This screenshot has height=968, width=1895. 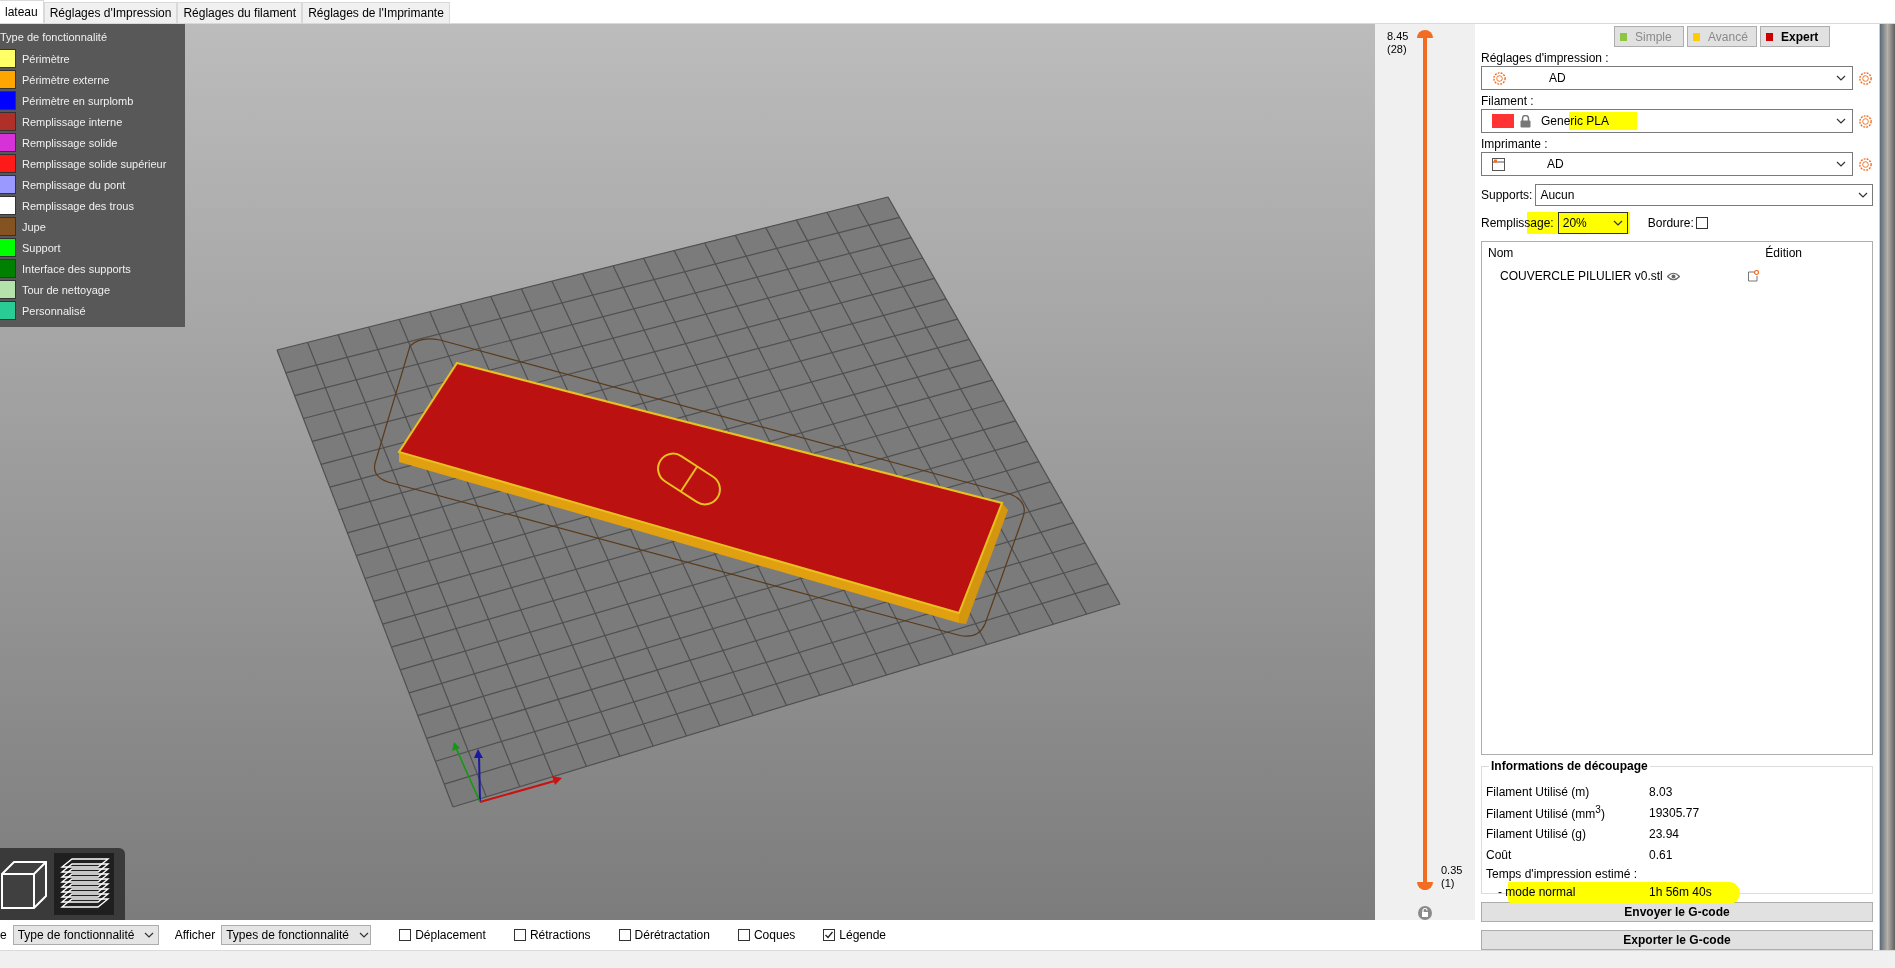 What do you see at coordinates (1704, 195) in the screenshot?
I see `supports-dropdown: Aucun` at bounding box center [1704, 195].